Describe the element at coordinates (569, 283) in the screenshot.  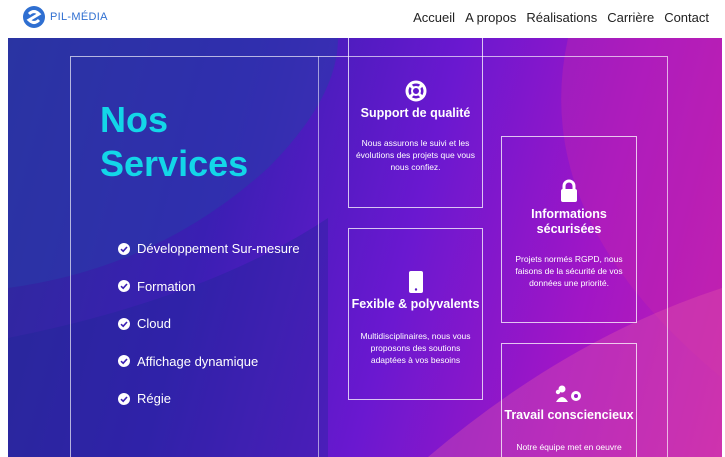
I see `card-text-line: données une priorité.` at that location.